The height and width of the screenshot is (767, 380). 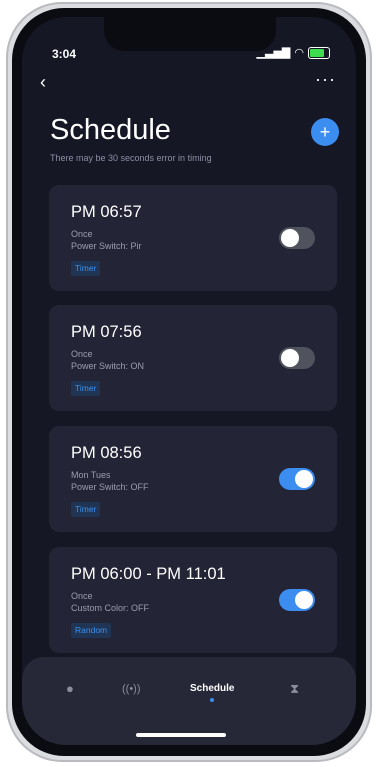 I want to click on notch, so click(x=190, y=34).